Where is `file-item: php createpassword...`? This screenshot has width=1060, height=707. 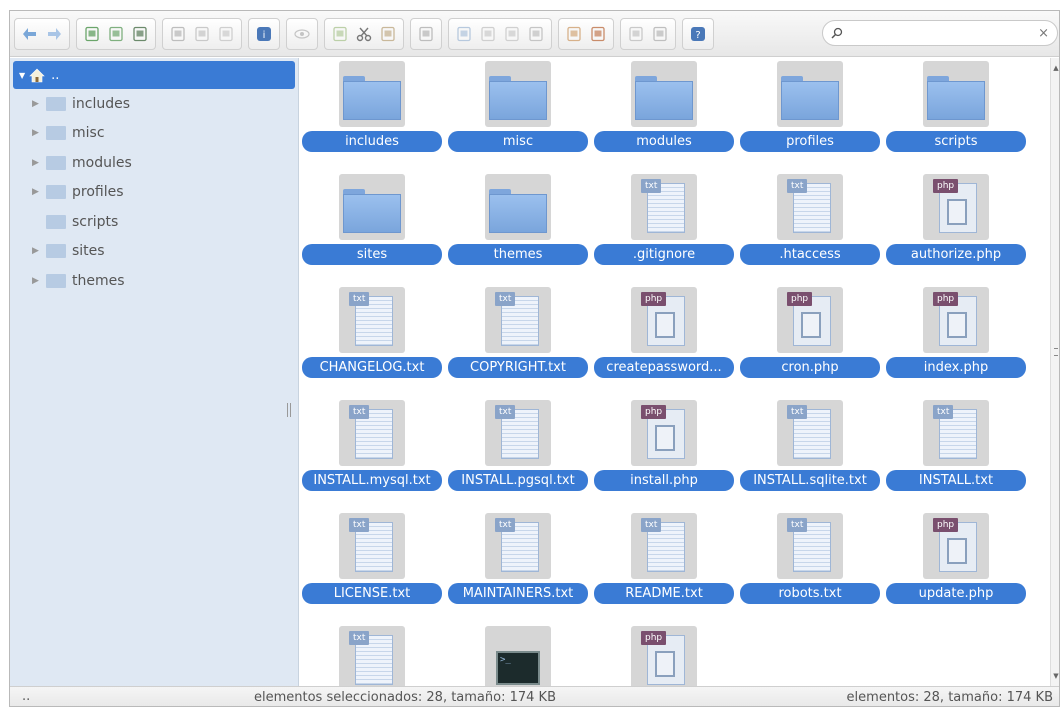
file-item: php createpassword... is located at coordinates (665, 340).